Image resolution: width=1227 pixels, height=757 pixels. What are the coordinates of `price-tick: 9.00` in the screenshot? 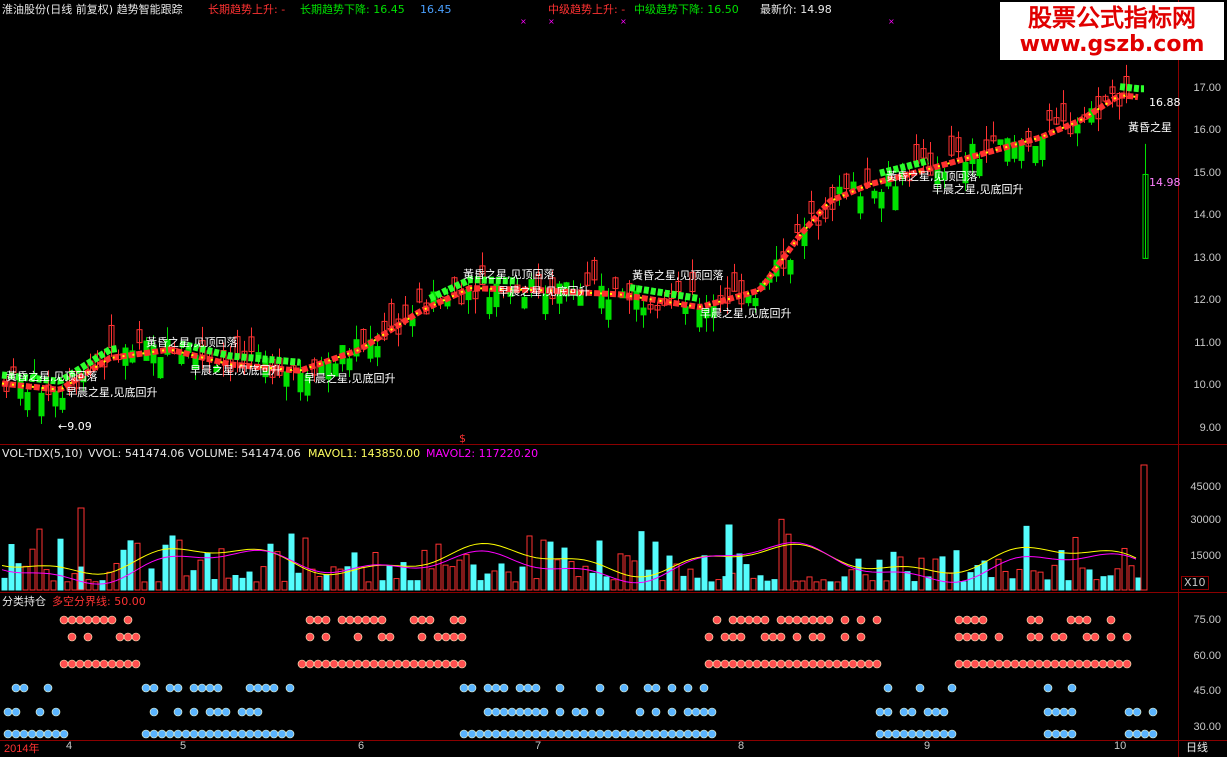 It's located at (1210, 428).